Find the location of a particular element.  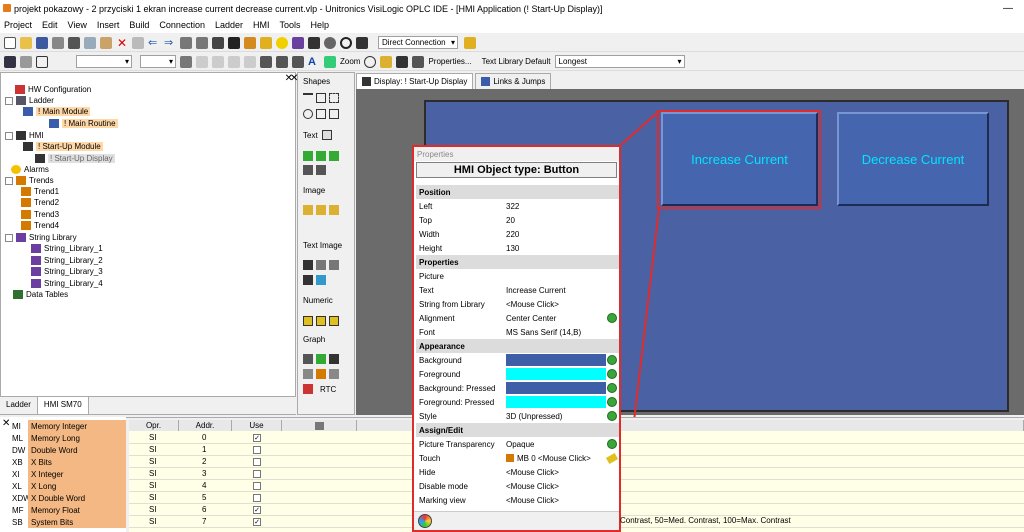

text-tool-icon is located at coordinates (327, 135).